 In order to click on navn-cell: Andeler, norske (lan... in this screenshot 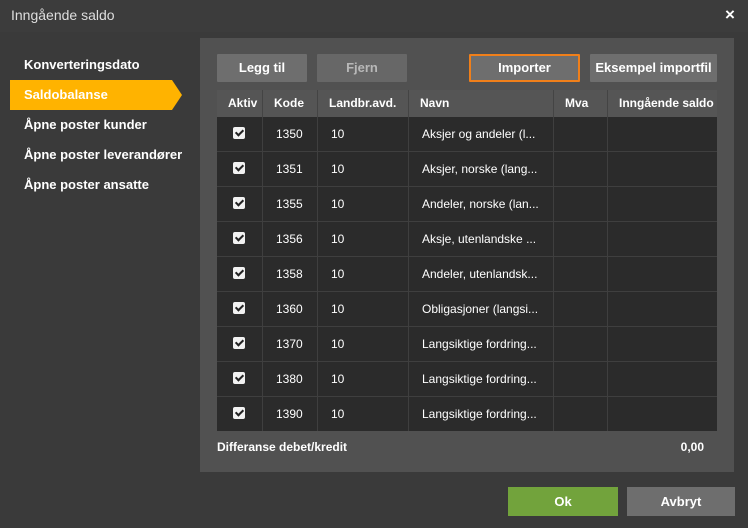, I will do `click(481, 204)`.